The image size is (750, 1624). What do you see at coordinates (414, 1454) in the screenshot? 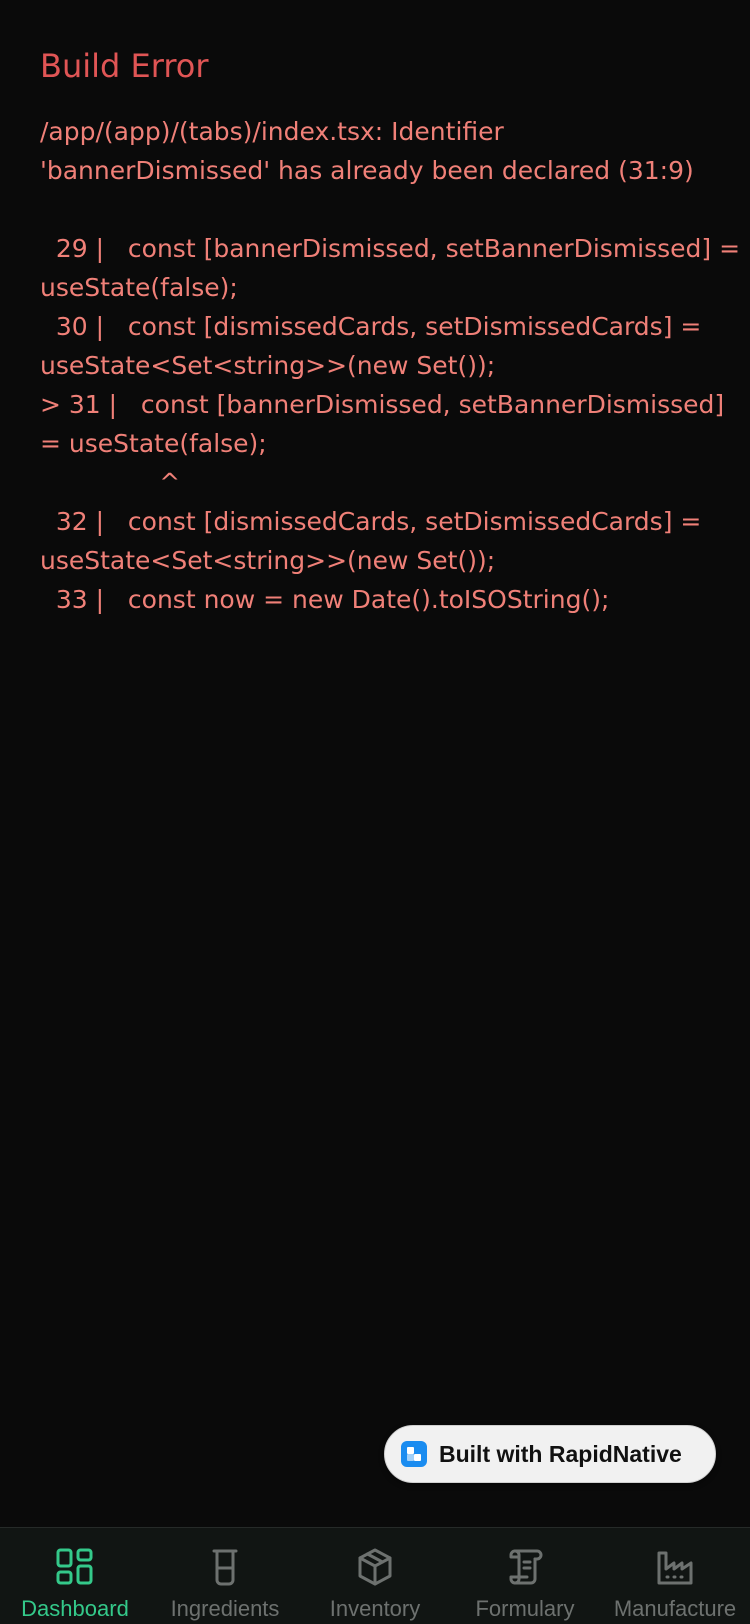
I see `rapidnative-logo-icon` at bounding box center [414, 1454].